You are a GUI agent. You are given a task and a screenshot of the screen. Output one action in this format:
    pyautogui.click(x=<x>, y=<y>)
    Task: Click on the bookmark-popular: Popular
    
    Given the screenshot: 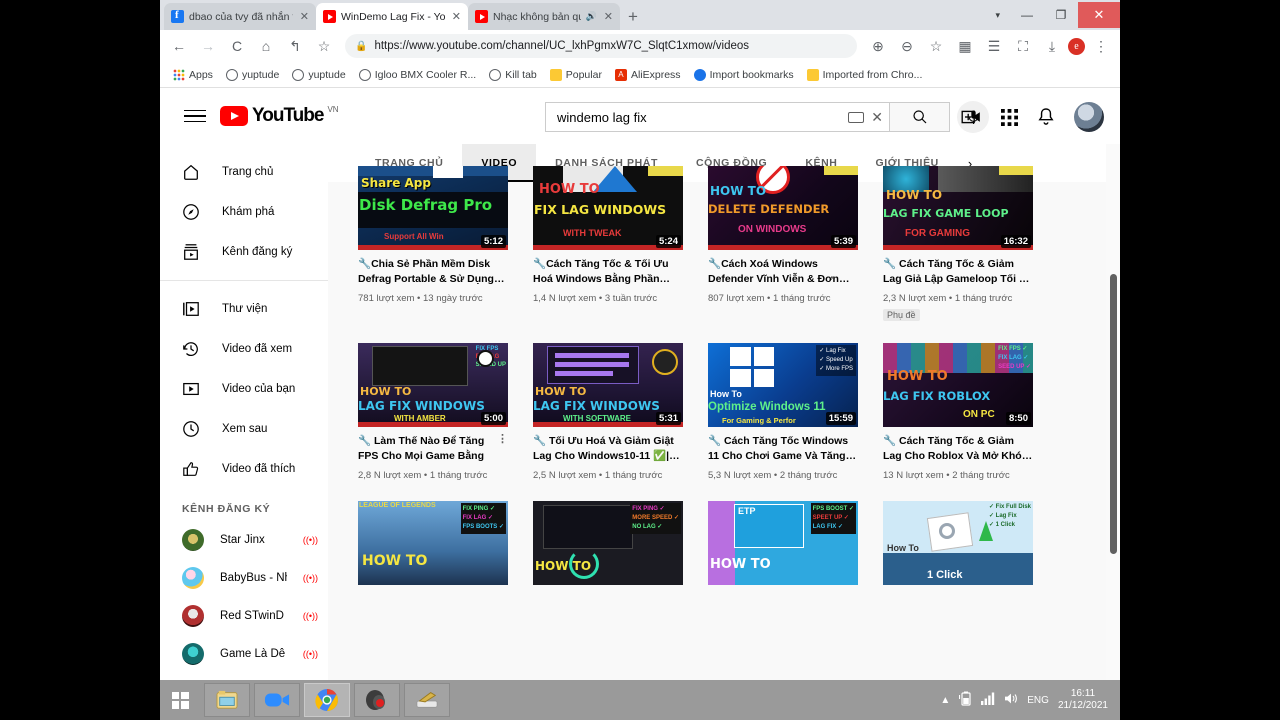 What is the action you would take?
    pyautogui.click(x=576, y=75)
    